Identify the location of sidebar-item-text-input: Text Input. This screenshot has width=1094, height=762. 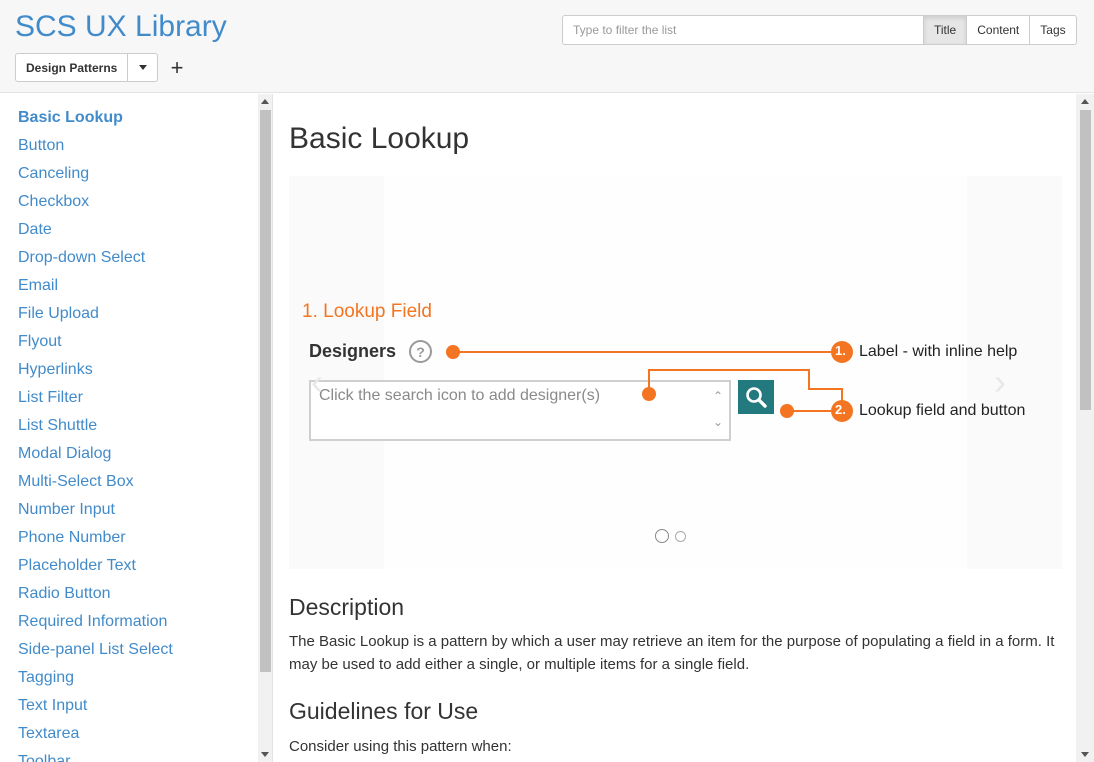
(95, 706).